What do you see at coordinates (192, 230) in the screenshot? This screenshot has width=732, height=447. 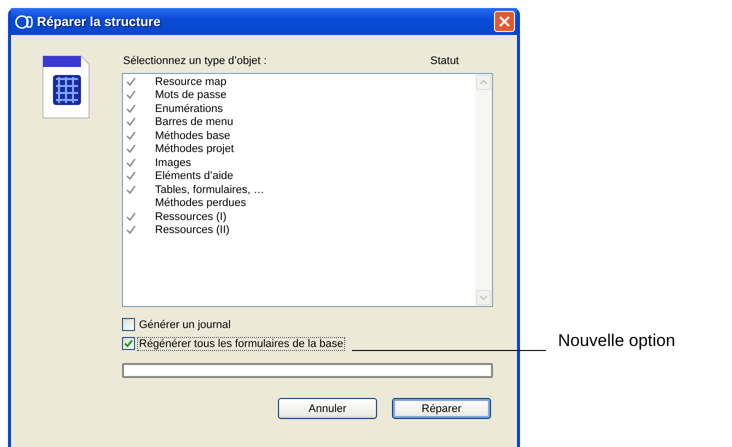 I see `list-item: Ressources (II)` at bounding box center [192, 230].